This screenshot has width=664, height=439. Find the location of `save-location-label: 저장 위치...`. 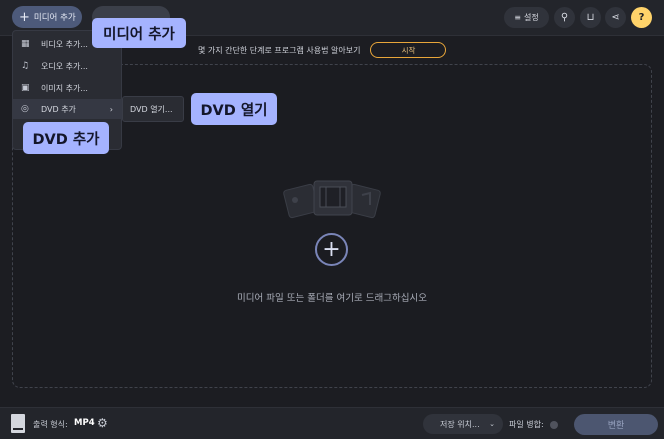

save-location-label: 저장 위치... is located at coordinates (460, 424).